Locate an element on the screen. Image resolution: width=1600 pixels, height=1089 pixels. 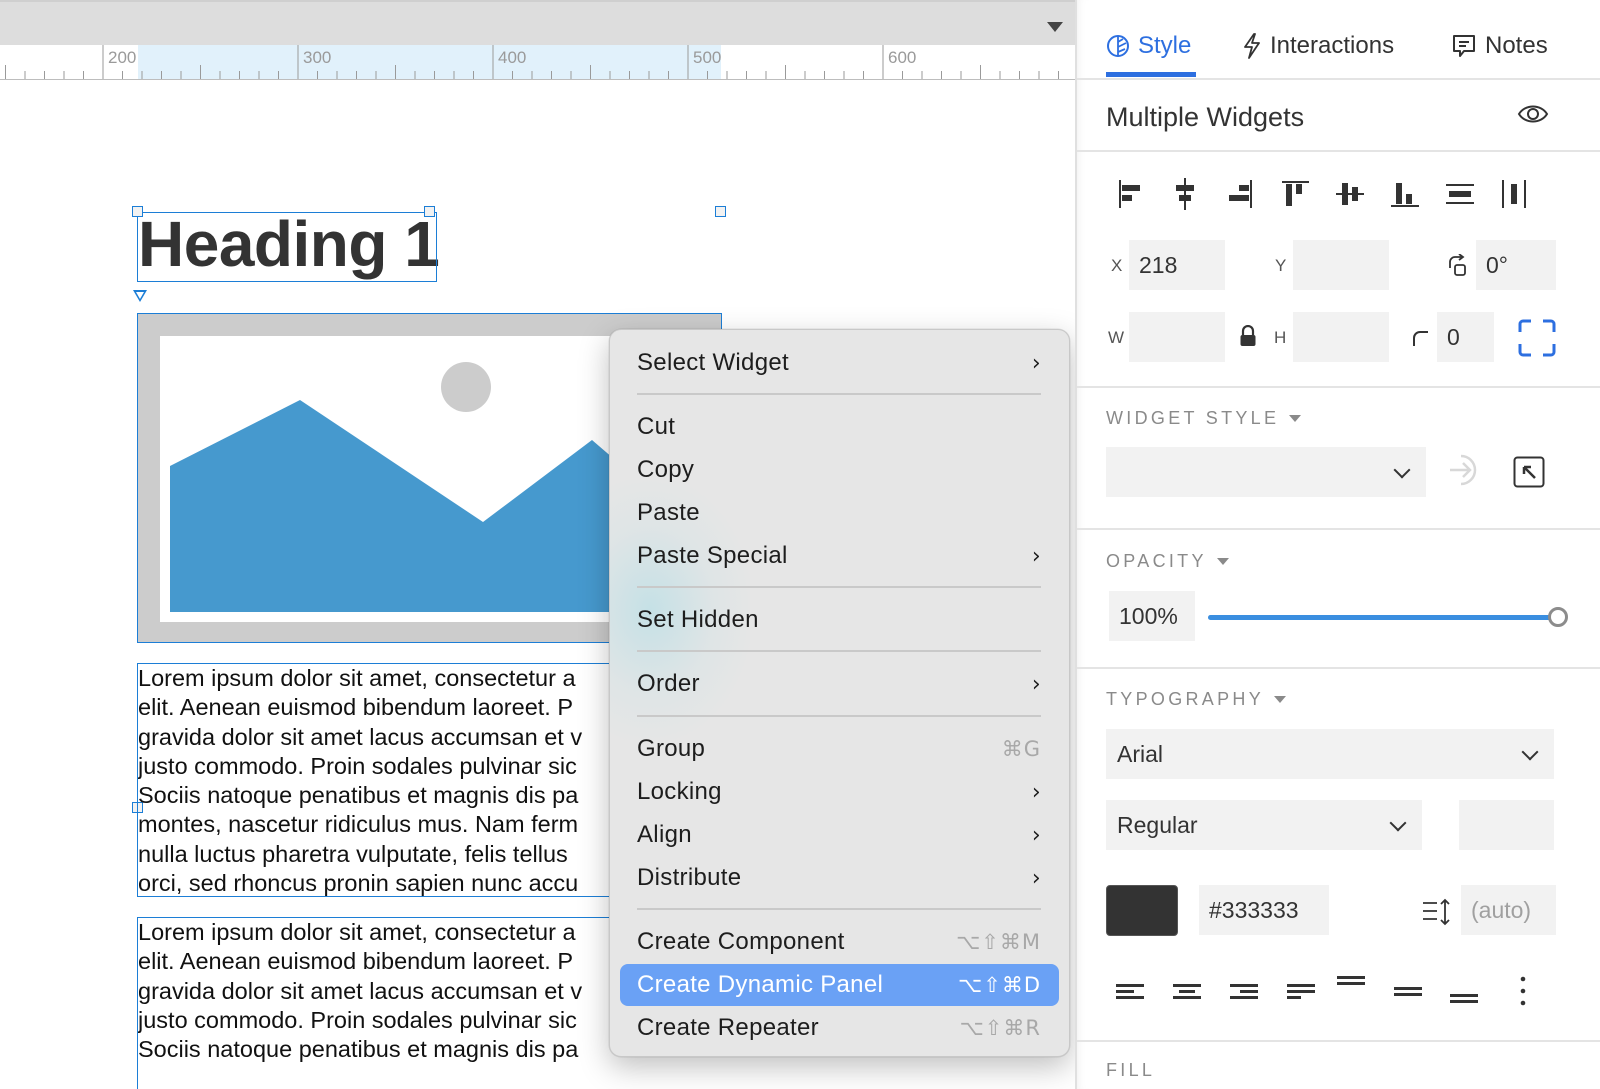
section-divider is located at coordinates (1338, 387).